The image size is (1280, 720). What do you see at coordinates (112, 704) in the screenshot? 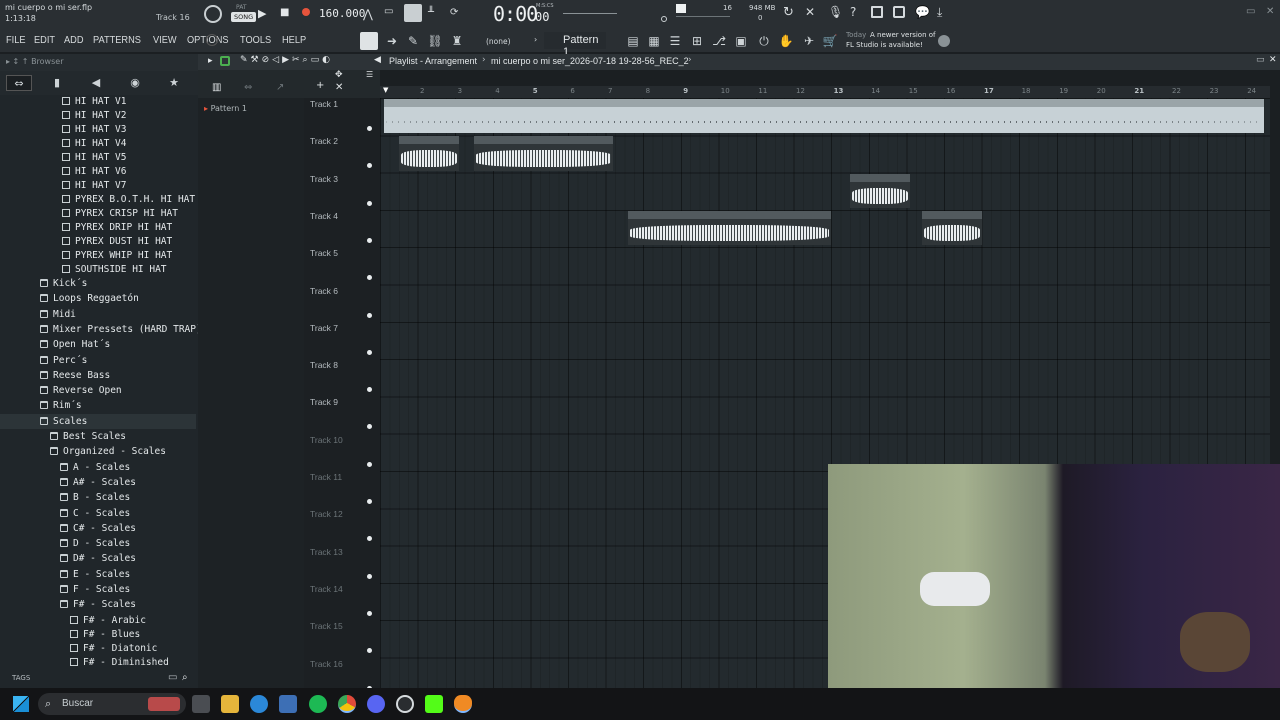
I see `taskbar-search: ⌕ Buscar` at bounding box center [112, 704].